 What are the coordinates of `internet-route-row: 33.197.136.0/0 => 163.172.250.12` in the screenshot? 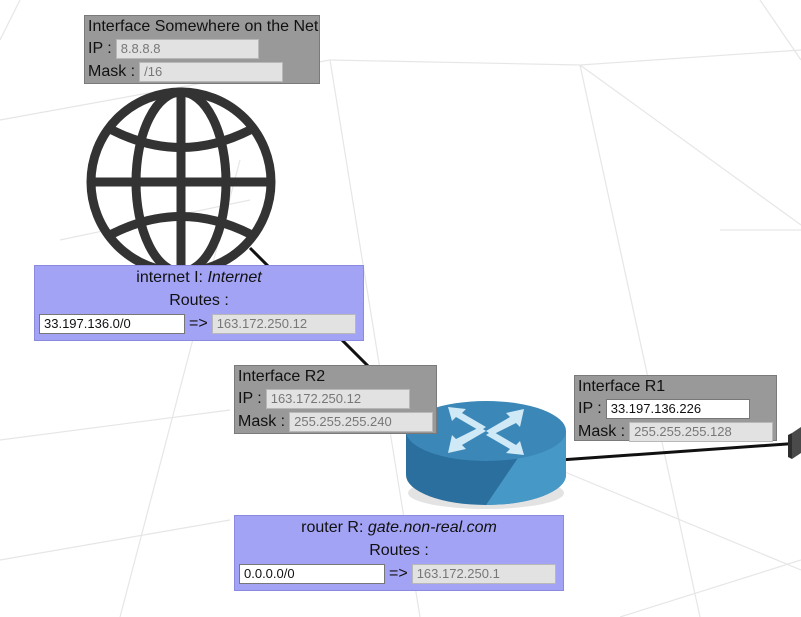 It's located at (199, 324).